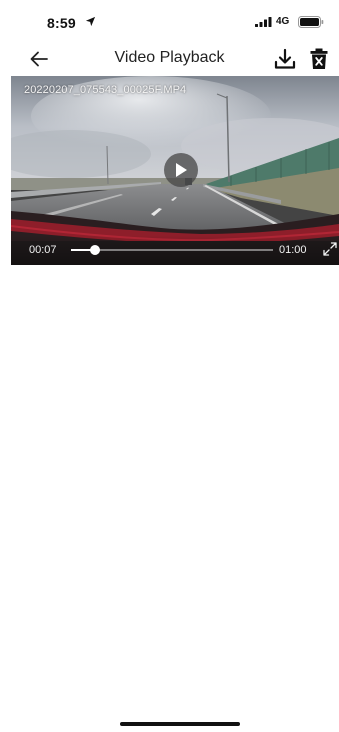  I want to click on delete-button, so click(319, 59).